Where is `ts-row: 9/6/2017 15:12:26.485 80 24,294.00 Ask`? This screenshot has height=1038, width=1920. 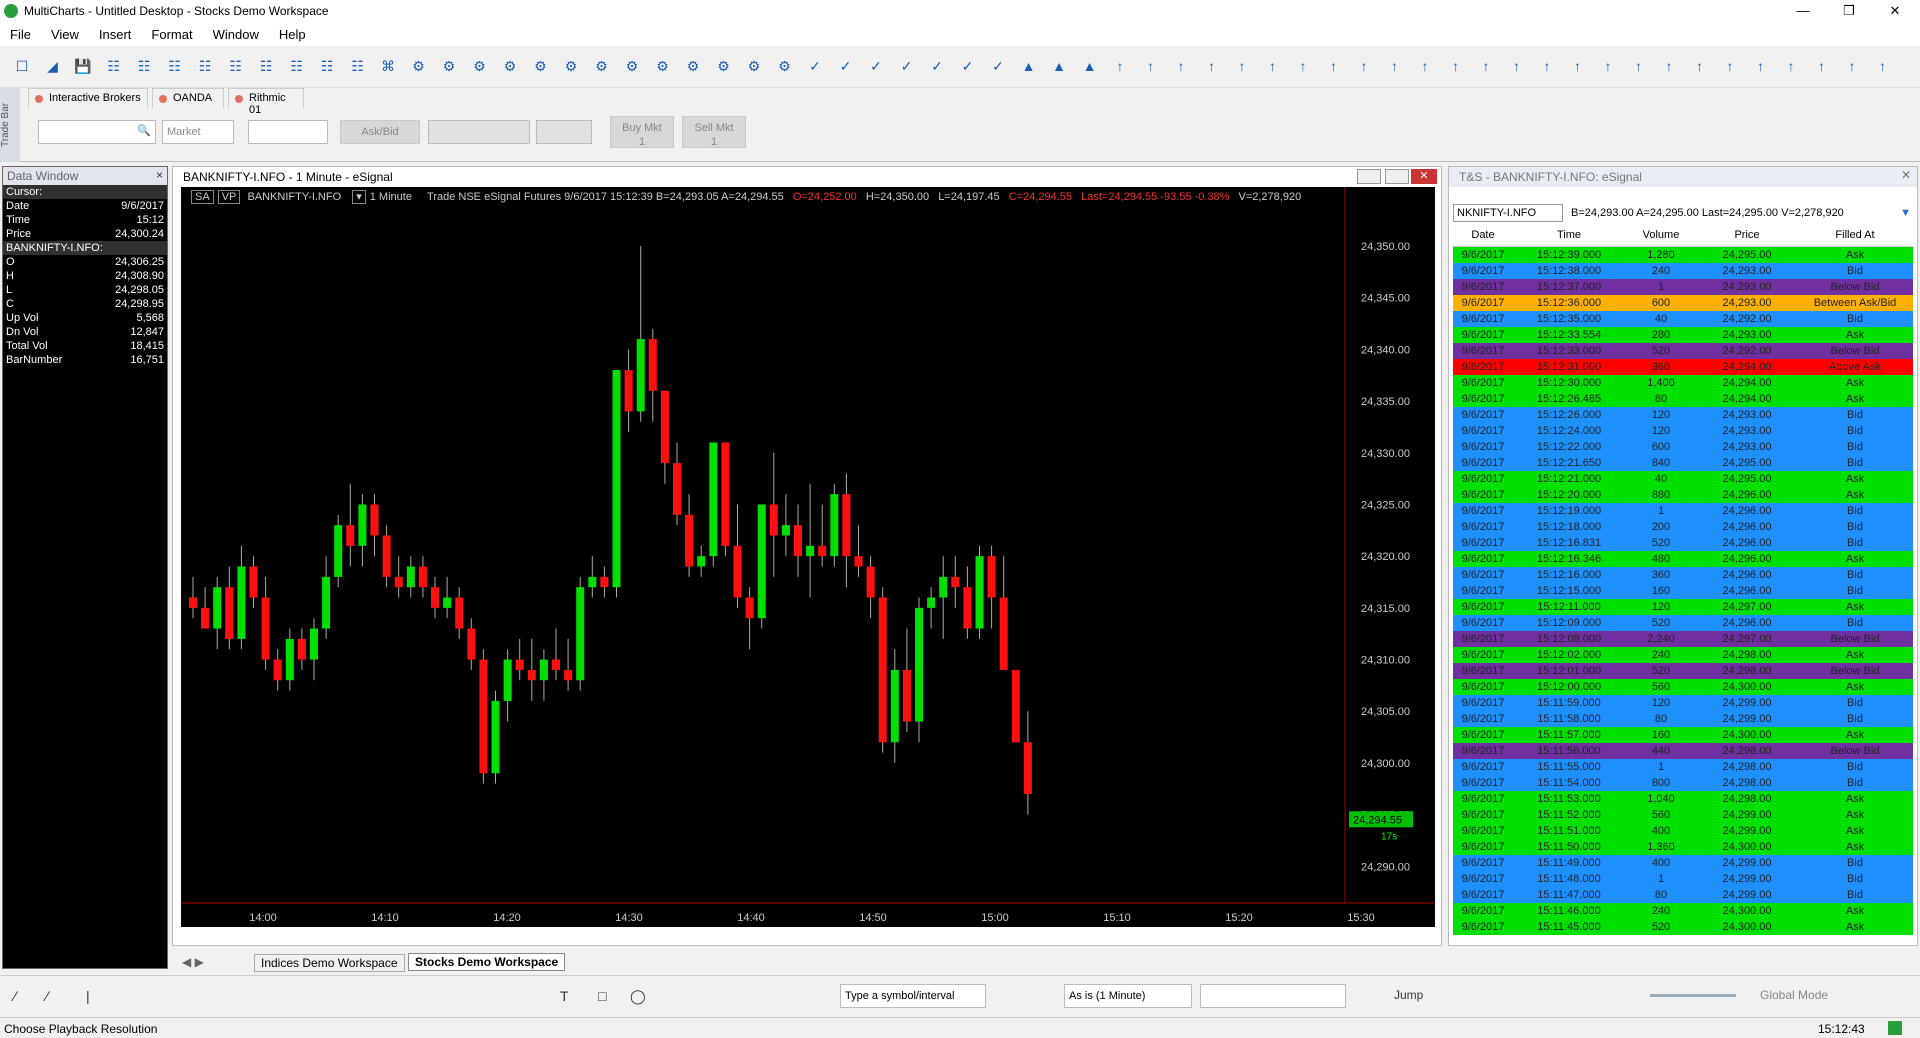 ts-row: 9/6/2017 15:12:26.485 80 24,294.00 Ask is located at coordinates (1683, 399).